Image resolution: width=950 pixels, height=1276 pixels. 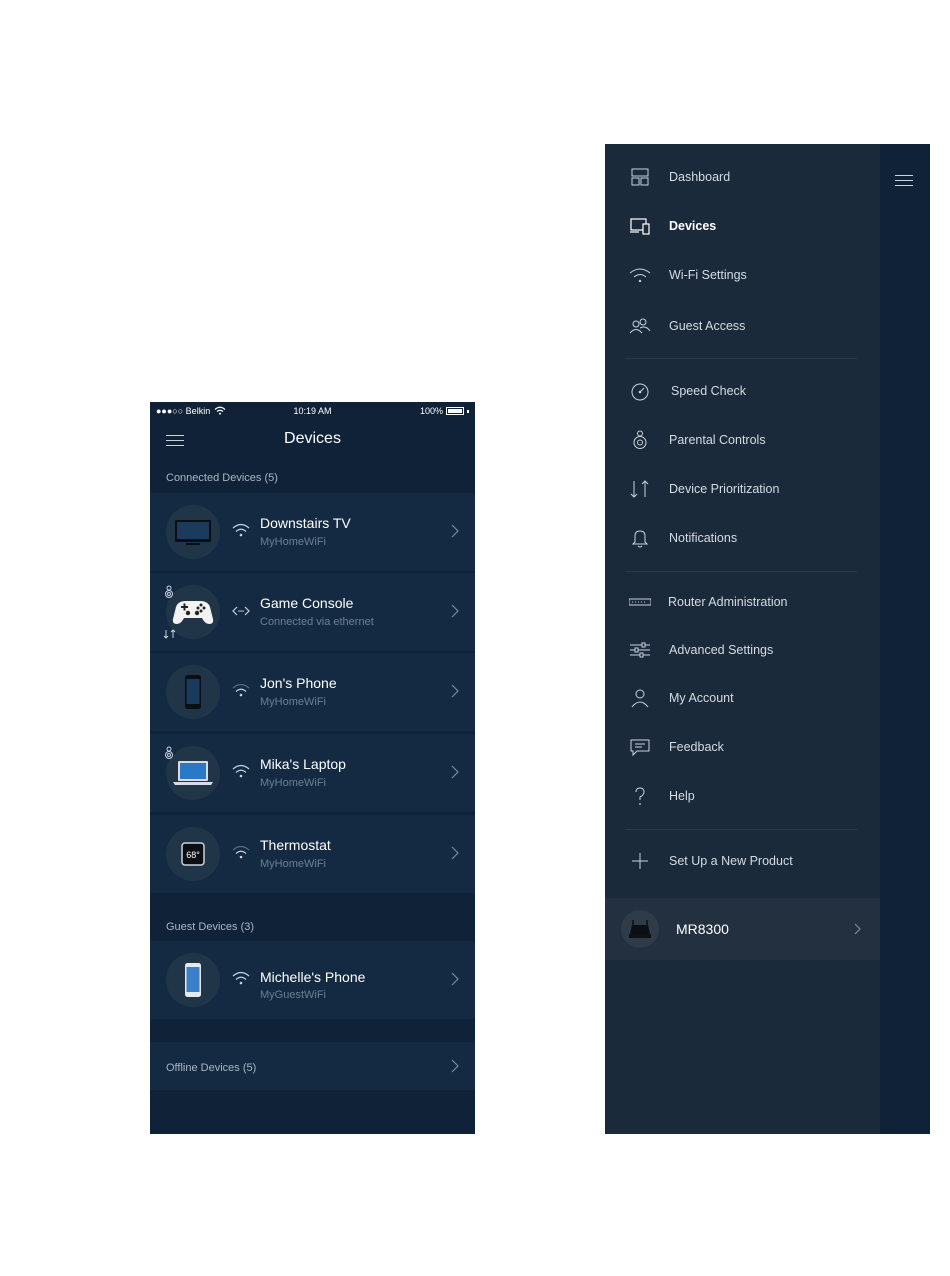 I want to click on device-name: Jon's Phone, so click(x=298, y=683).